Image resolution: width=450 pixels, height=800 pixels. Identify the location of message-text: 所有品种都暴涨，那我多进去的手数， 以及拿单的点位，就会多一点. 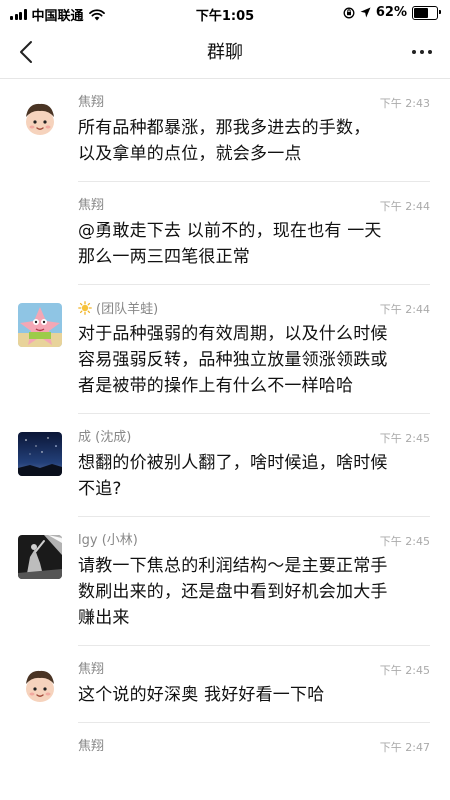
(254, 141).